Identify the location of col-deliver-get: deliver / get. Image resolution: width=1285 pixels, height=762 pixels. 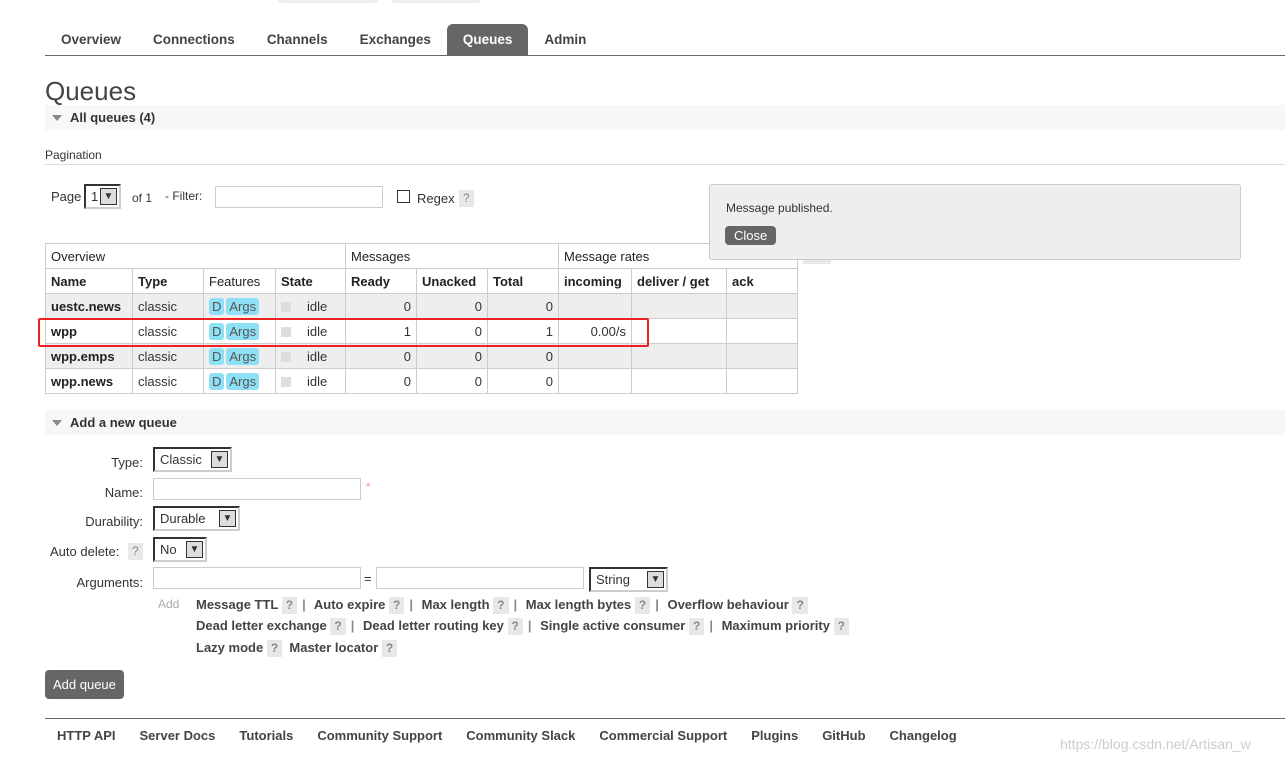
(679, 281).